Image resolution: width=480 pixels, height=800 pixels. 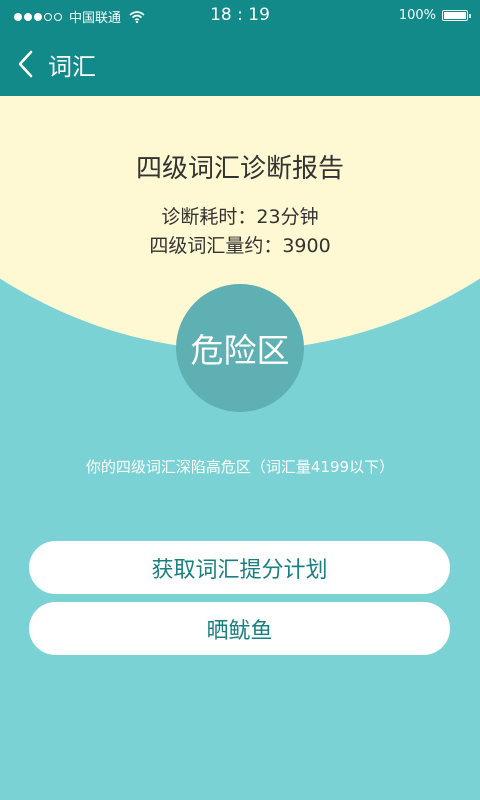 I want to click on get-plan-button: 获取词汇提分计划, so click(x=239, y=567).